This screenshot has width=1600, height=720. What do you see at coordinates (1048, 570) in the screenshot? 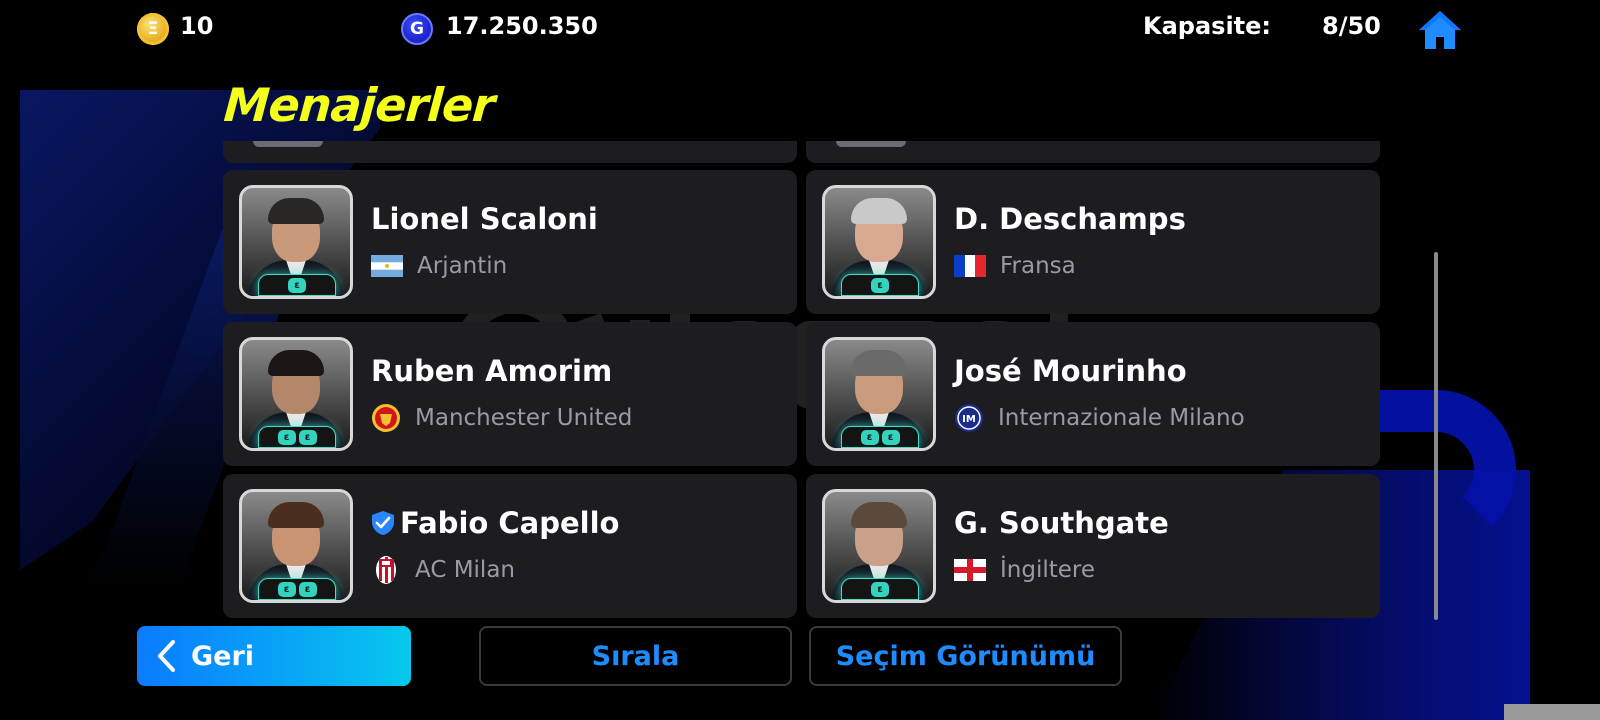
I see `team-label: İngiltere` at bounding box center [1048, 570].